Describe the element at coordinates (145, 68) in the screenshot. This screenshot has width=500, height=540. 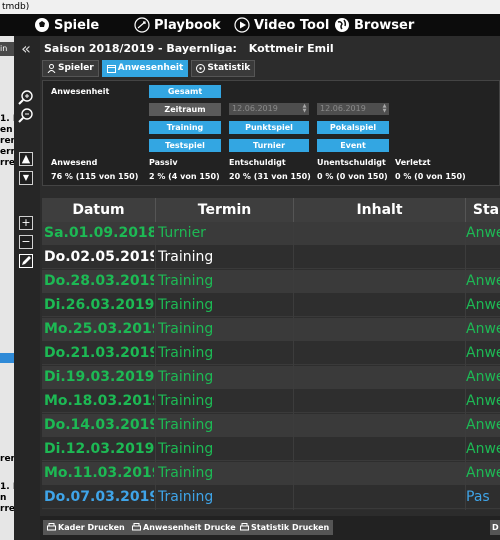
I see `tab-anwesenheit: Anwesenheit` at that location.